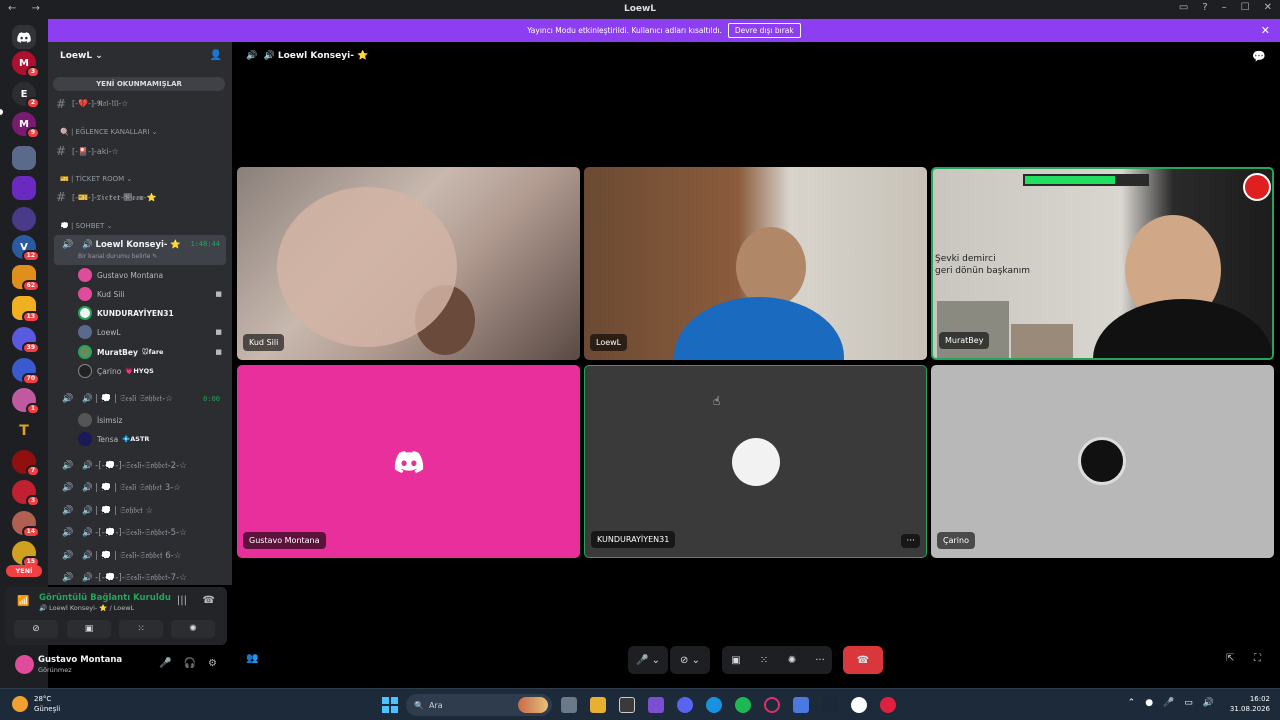 The width and height of the screenshot is (1280, 720). I want to click on new-unreads-pill: YENİ OKUNMAMIŞLAR, so click(139, 84).